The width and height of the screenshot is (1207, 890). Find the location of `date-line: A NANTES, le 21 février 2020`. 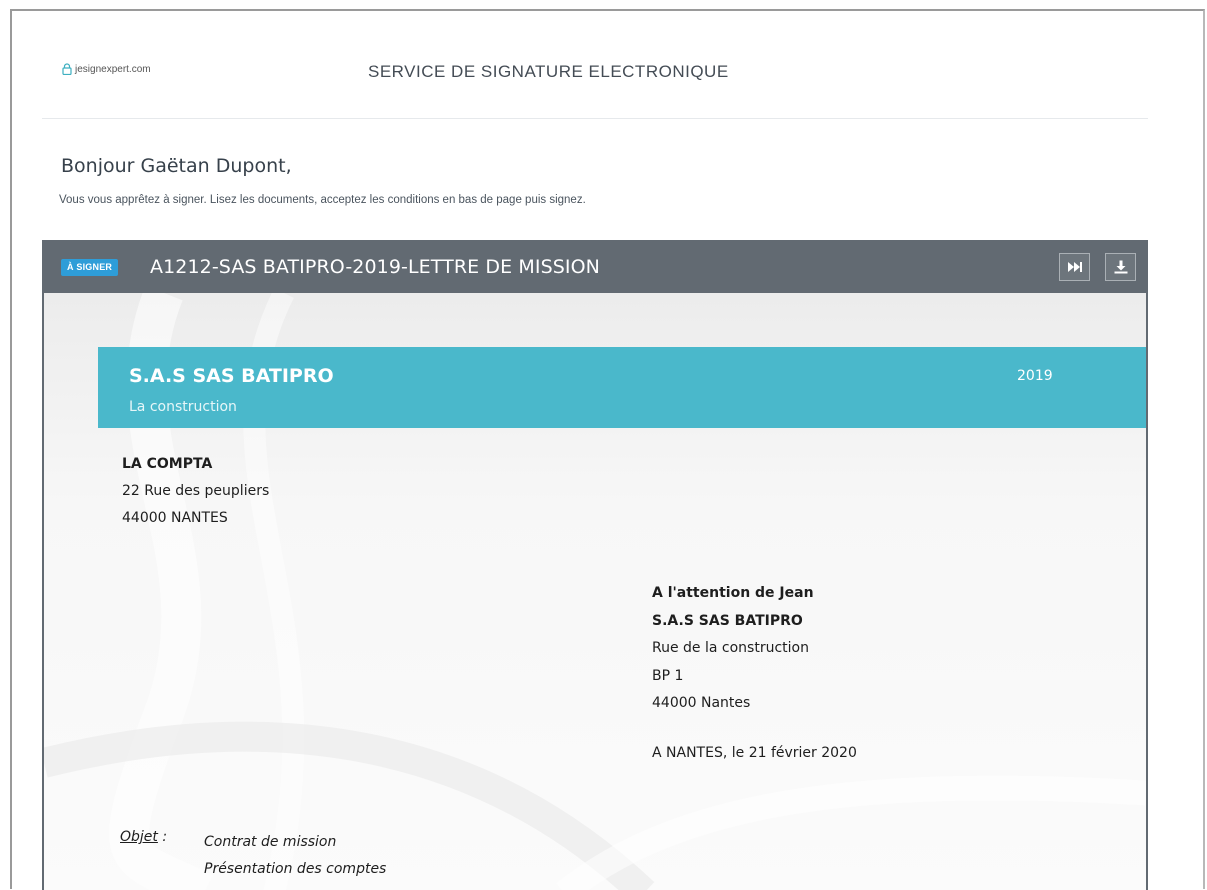

date-line: A NANTES, le 21 février 2020 is located at coordinates (754, 753).